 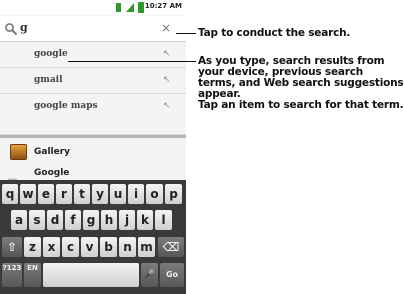 What do you see at coordinates (93, 81) in the screenshot?
I see `suggestion-item: gmail ↖` at bounding box center [93, 81].